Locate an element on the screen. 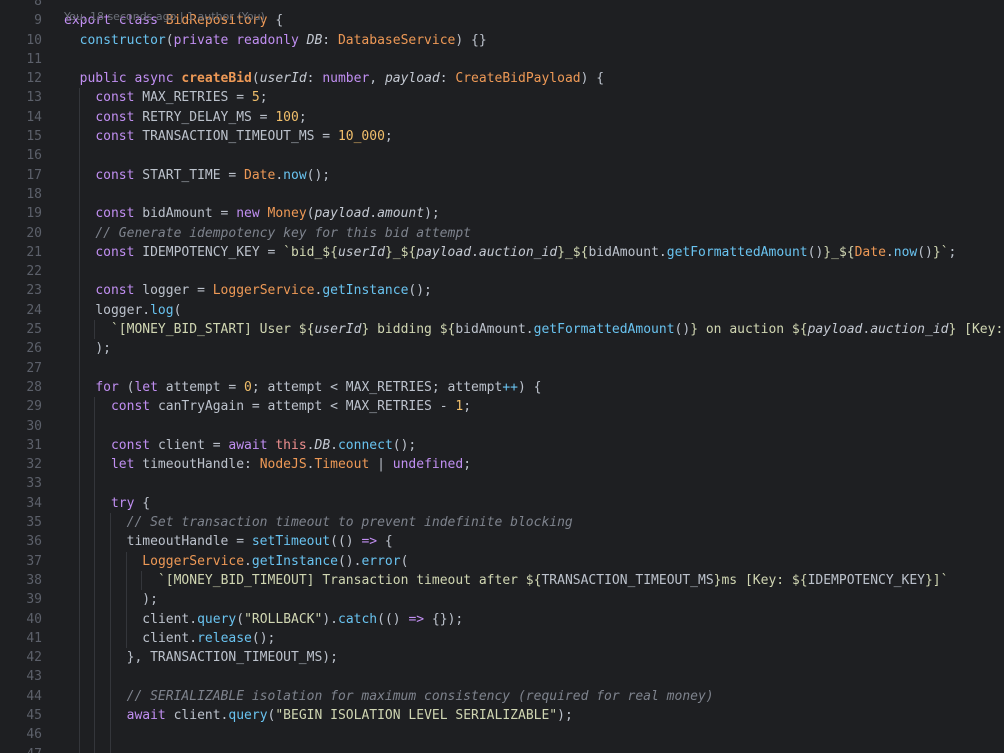 The width and height of the screenshot is (1004, 753). code-token: LoggerService is located at coordinates (263, 291).